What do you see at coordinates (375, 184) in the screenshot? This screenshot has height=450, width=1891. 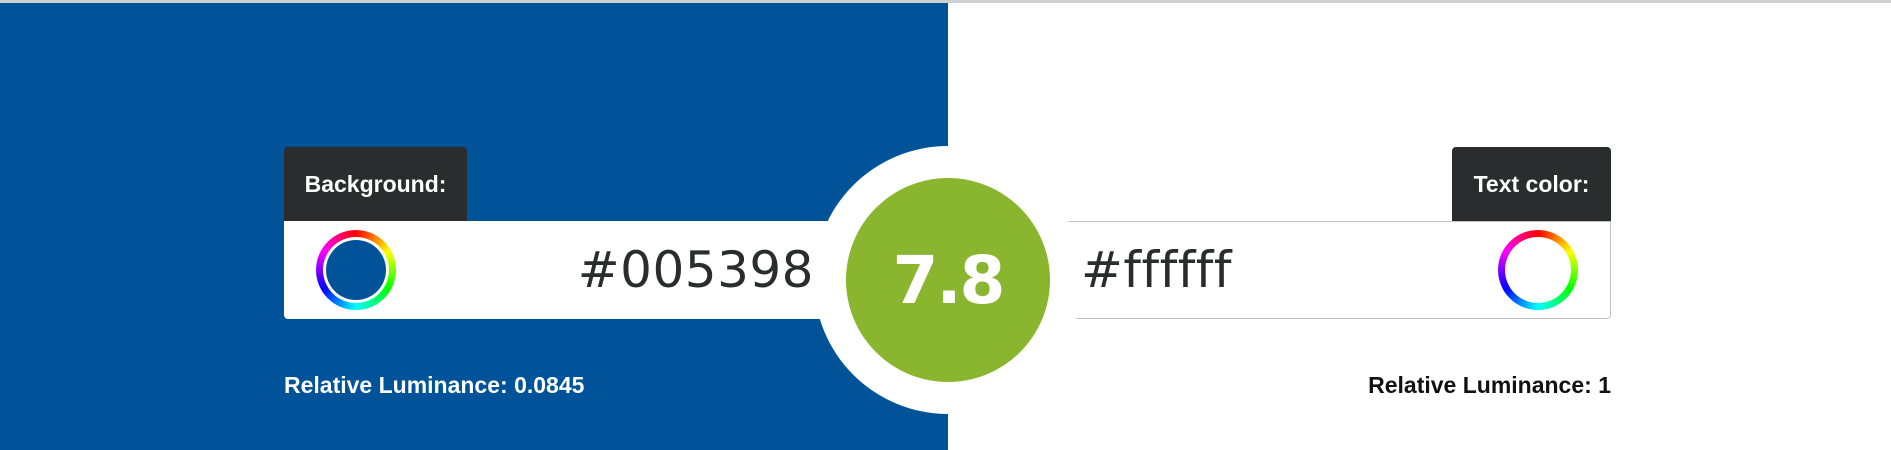 I see `background-tab-label: Background:` at bounding box center [375, 184].